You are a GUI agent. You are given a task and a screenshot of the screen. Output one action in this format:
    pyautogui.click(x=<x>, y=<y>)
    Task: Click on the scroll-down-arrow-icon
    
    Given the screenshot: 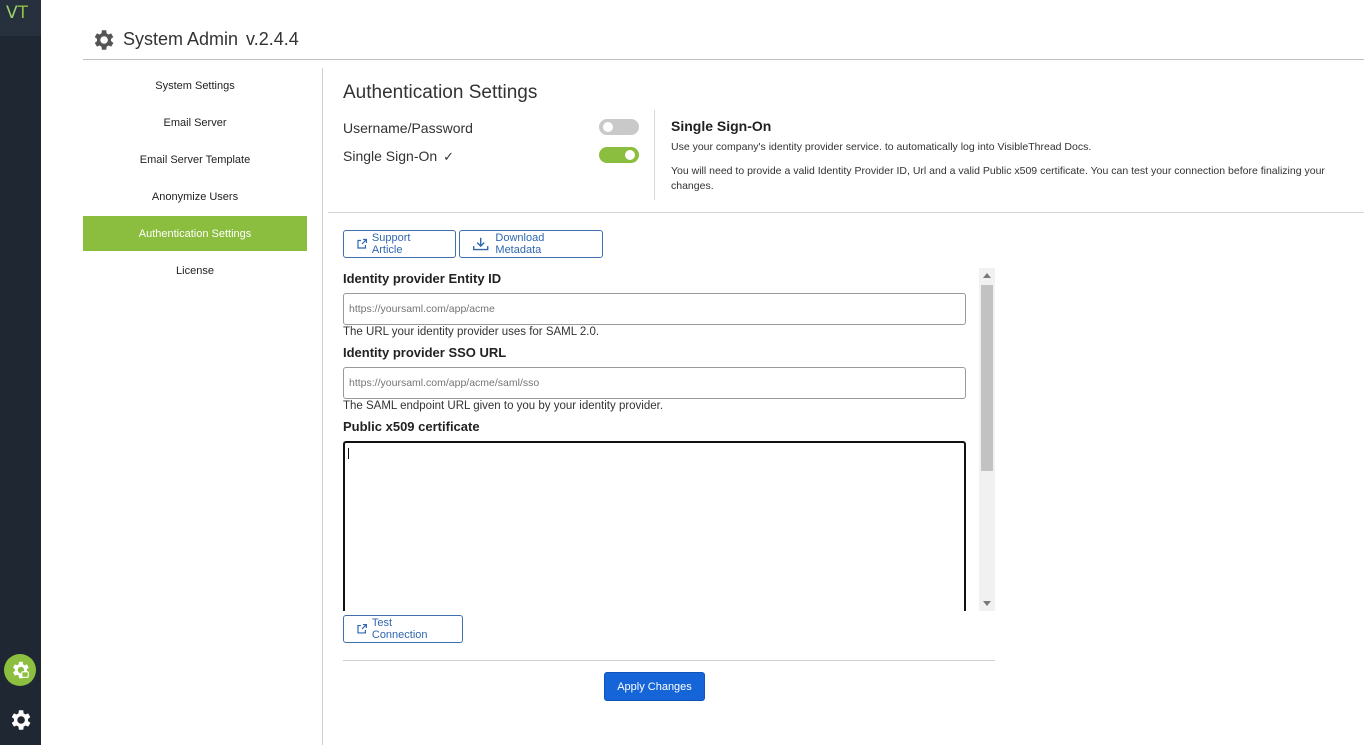 What is the action you would take?
    pyautogui.click(x=987, y=603)
    